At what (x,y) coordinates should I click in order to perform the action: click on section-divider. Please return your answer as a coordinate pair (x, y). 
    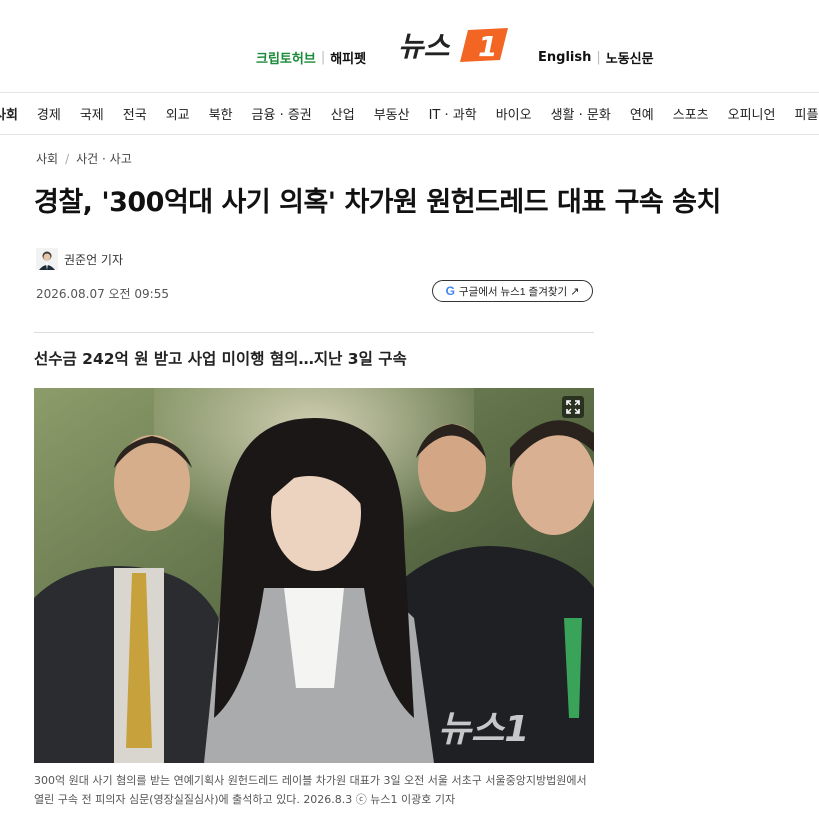
    Looking at the image, I should click on (314, 332).